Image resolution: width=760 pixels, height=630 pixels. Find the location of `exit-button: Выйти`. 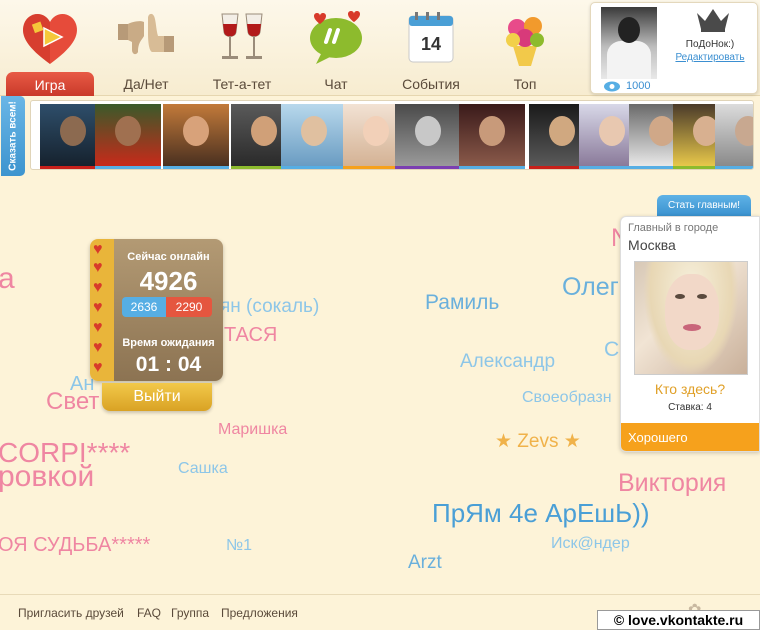

exit-button: Выйти is located at coordinates (157, 397).